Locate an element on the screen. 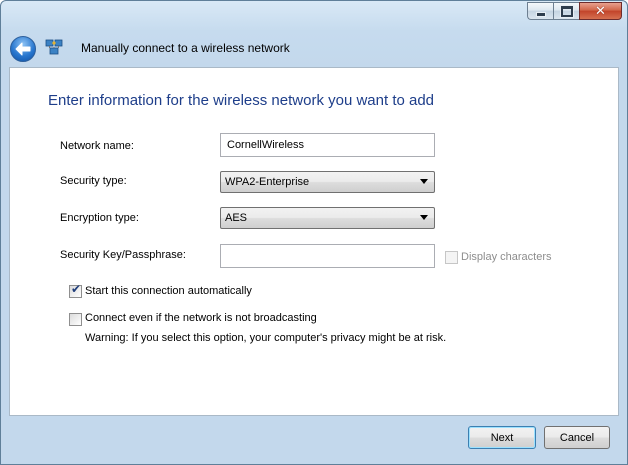 The height and width of the screenshot is (465, 628). back-arrow-icon is located at coordinates (23, 49).